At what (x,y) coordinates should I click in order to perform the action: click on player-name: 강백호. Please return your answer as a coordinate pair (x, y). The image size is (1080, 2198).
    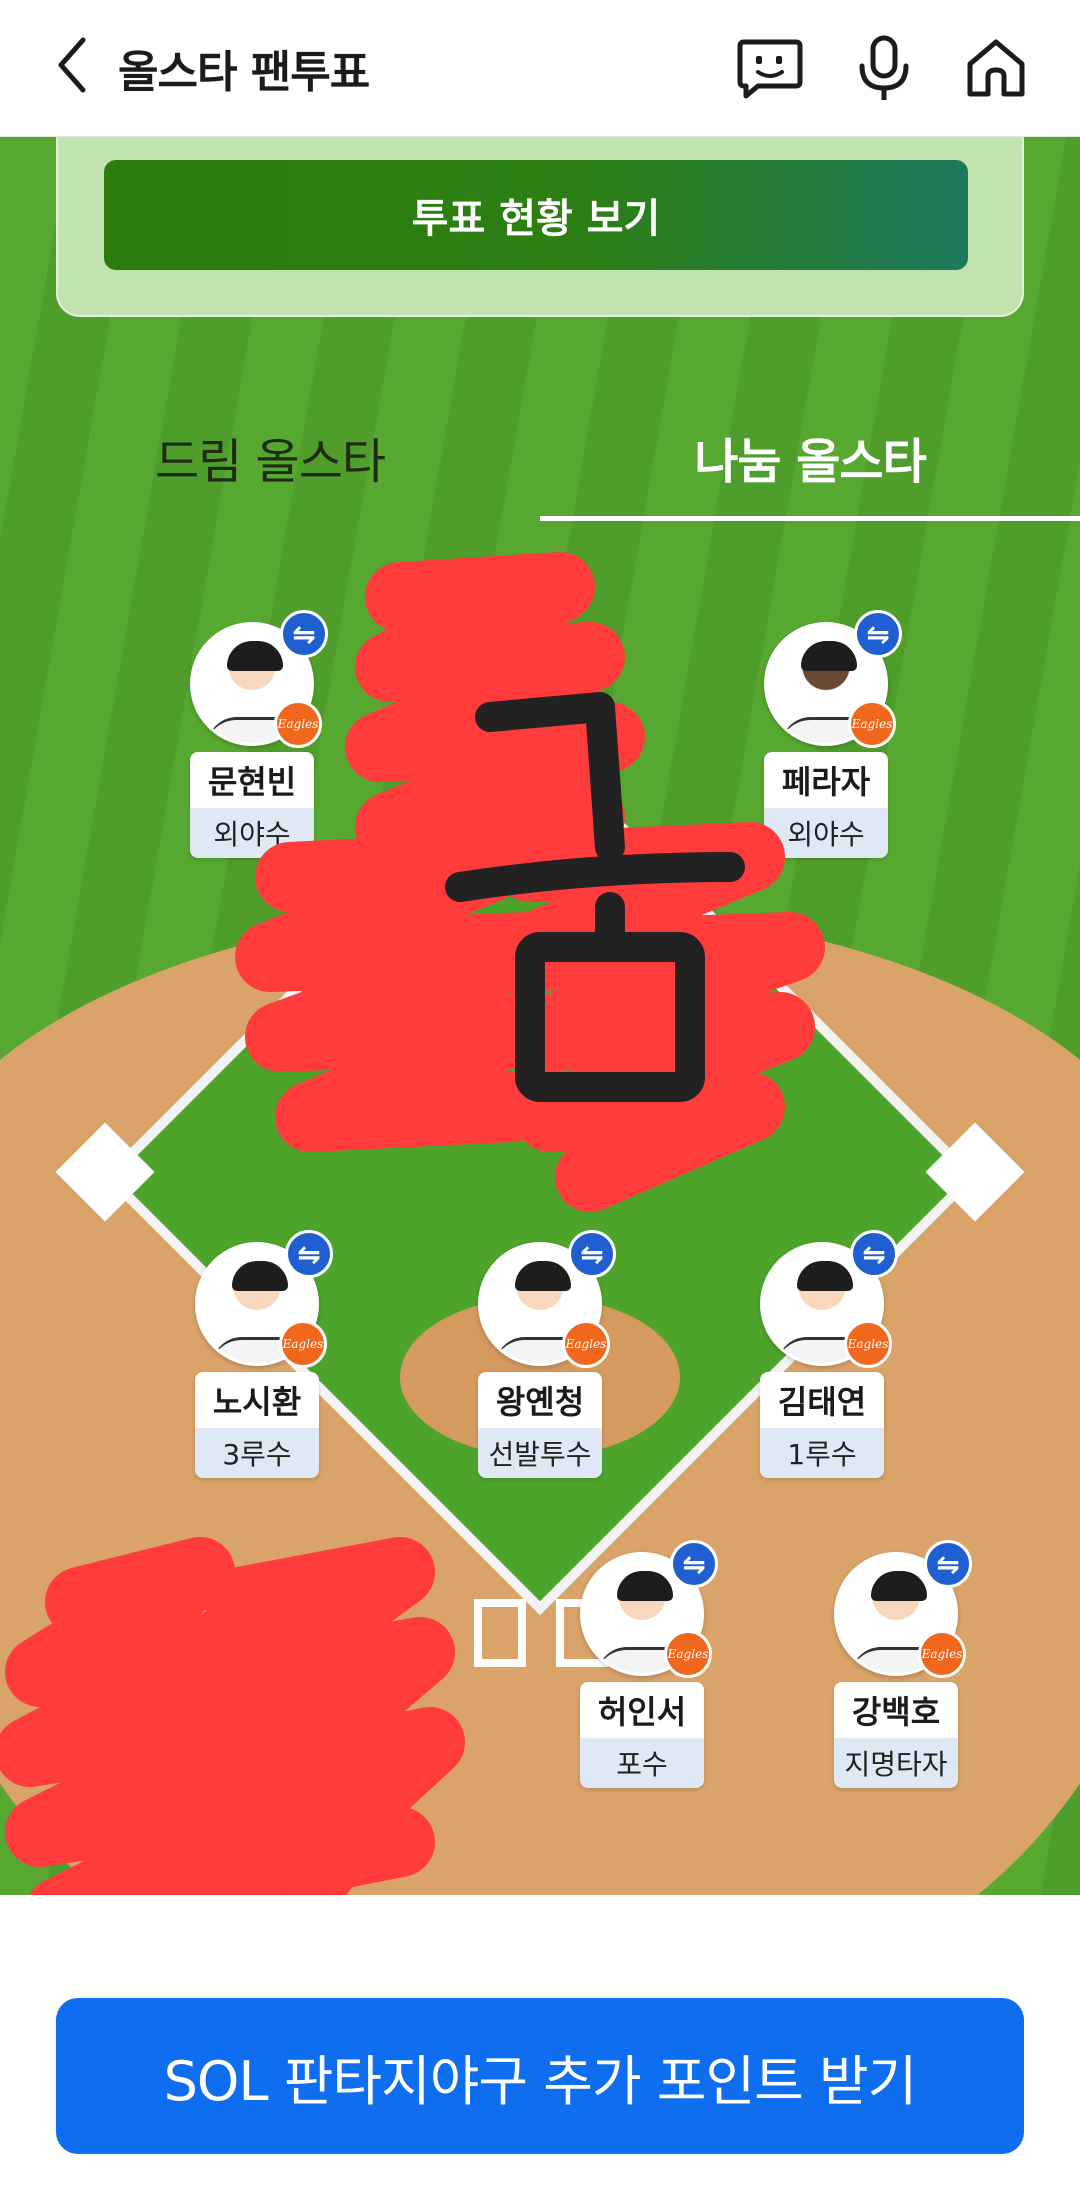
    Looking at the image, I should click on (896, 1710).